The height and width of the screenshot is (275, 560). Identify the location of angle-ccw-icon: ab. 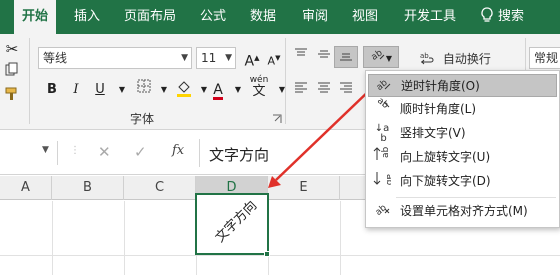
(383, 87).